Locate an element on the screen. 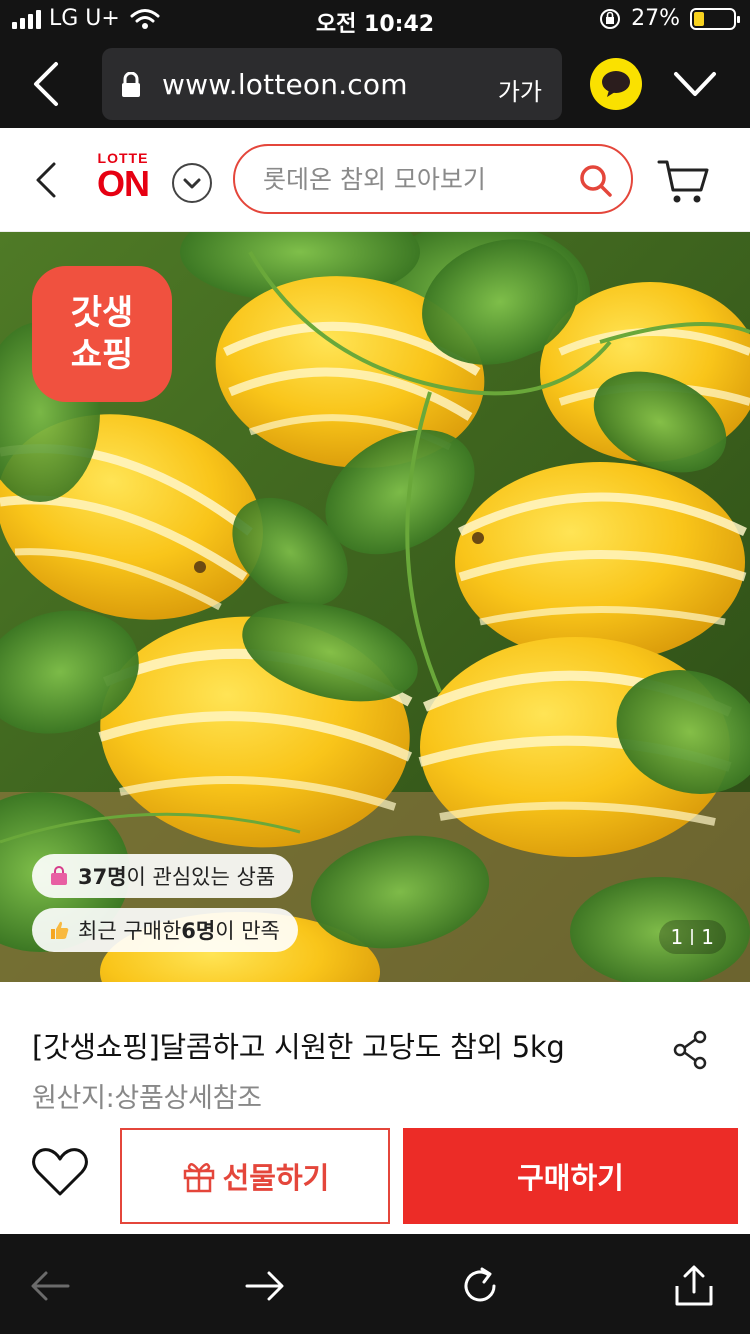 The width and height of the screenshot is (750, 1334). forward-icon is located at coordinates (265, 1286).